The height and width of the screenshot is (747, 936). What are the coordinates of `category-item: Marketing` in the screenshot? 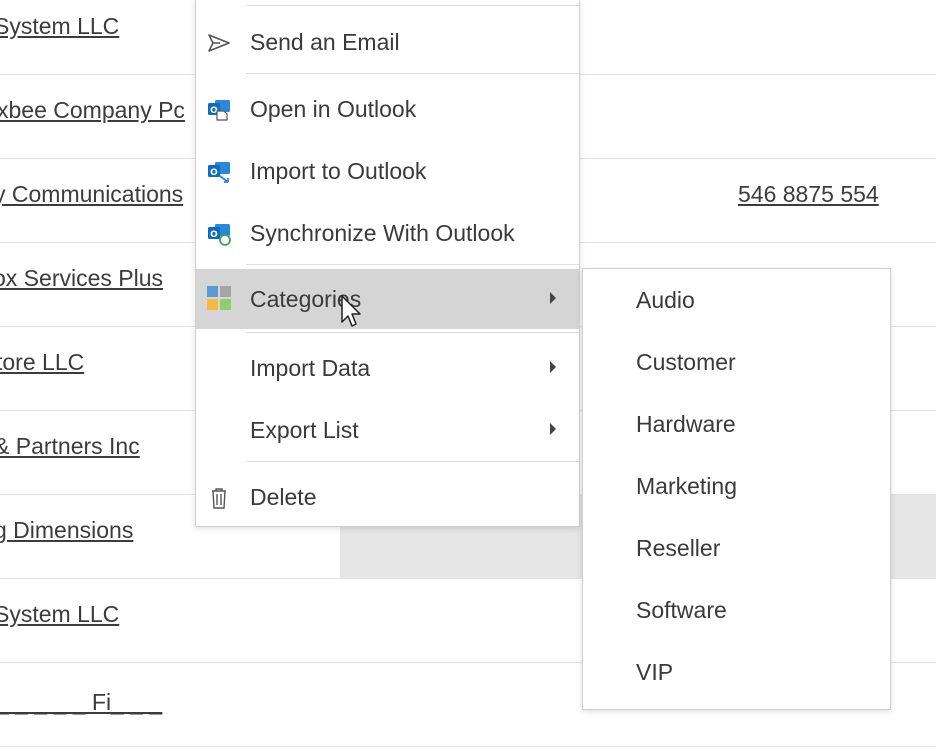 It's located at (736, 485).